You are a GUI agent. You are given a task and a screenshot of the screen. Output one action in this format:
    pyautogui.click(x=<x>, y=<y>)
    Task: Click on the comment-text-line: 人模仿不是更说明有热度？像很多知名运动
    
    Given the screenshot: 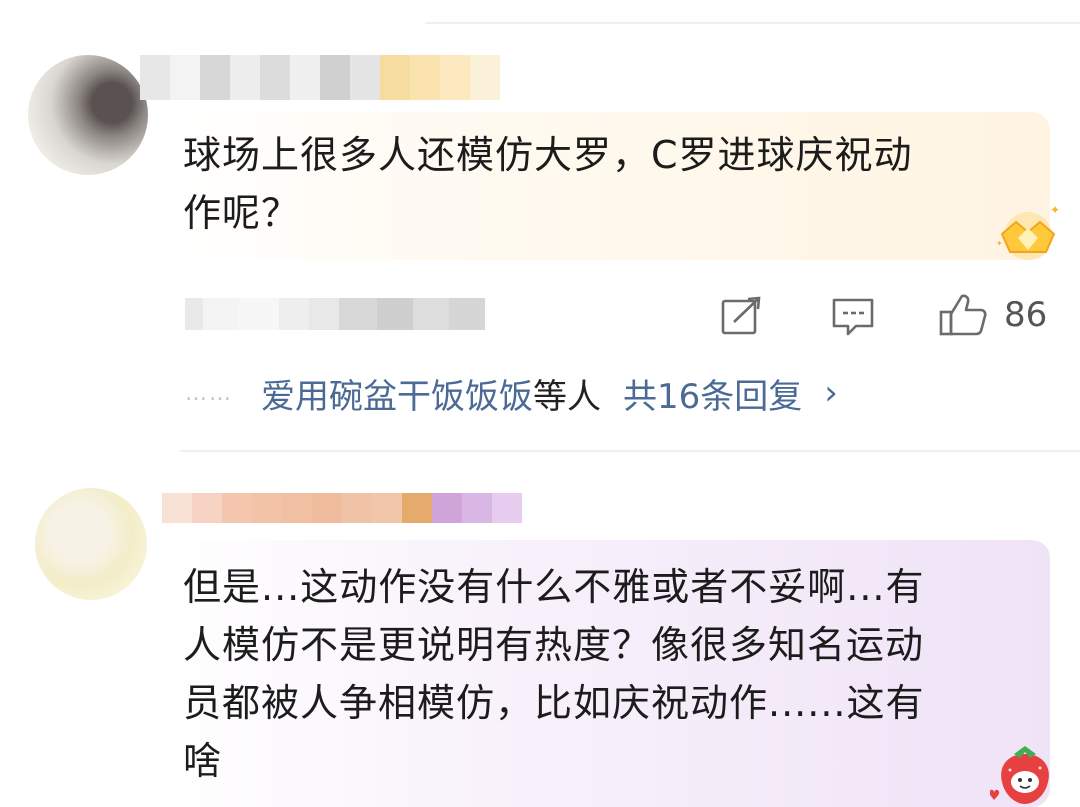 What is the action you would take?
    pyautogui.click(x=554, y=645)
    